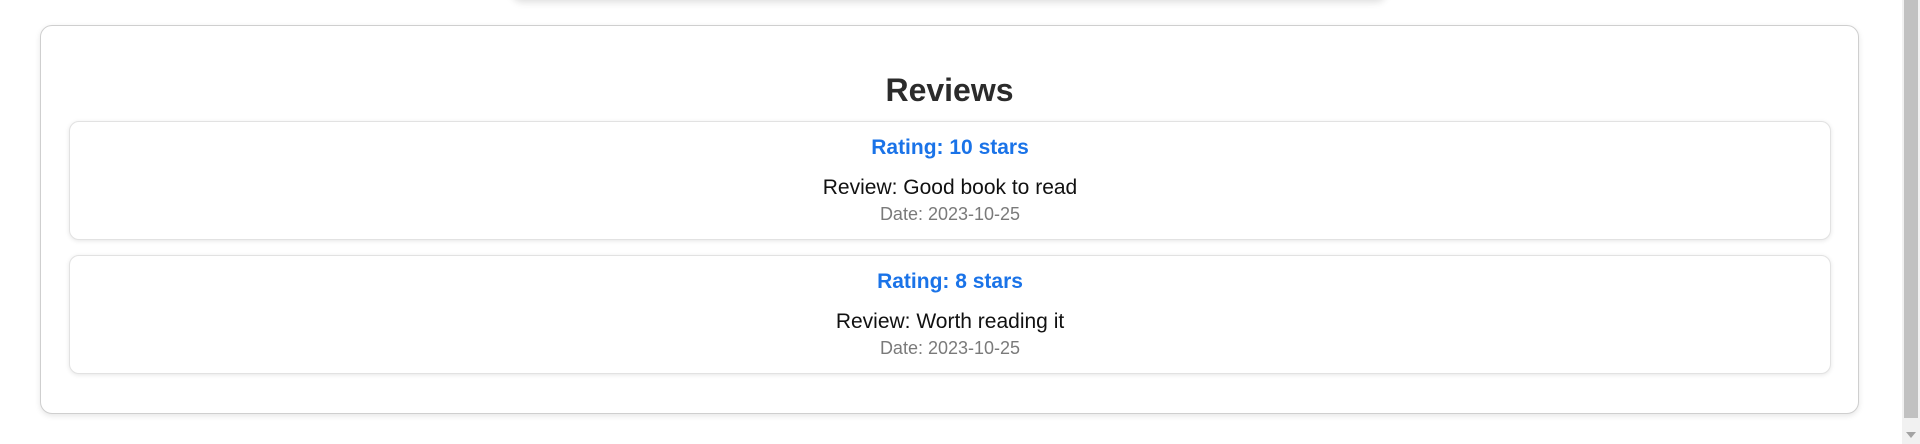 The width and height of the screenshot is (1920, 444). What do you see at coordinates (950, 281) in the screenshot?
I see `review-rating: Rating: 8 stars` at bounding box center [950, 281].